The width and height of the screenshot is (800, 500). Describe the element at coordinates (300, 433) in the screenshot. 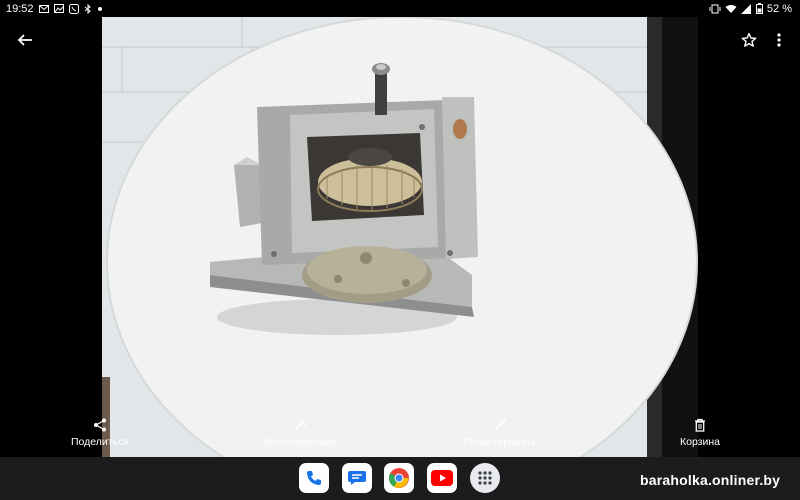

I see `autocorrect-action: Автокоррекция` at that location.